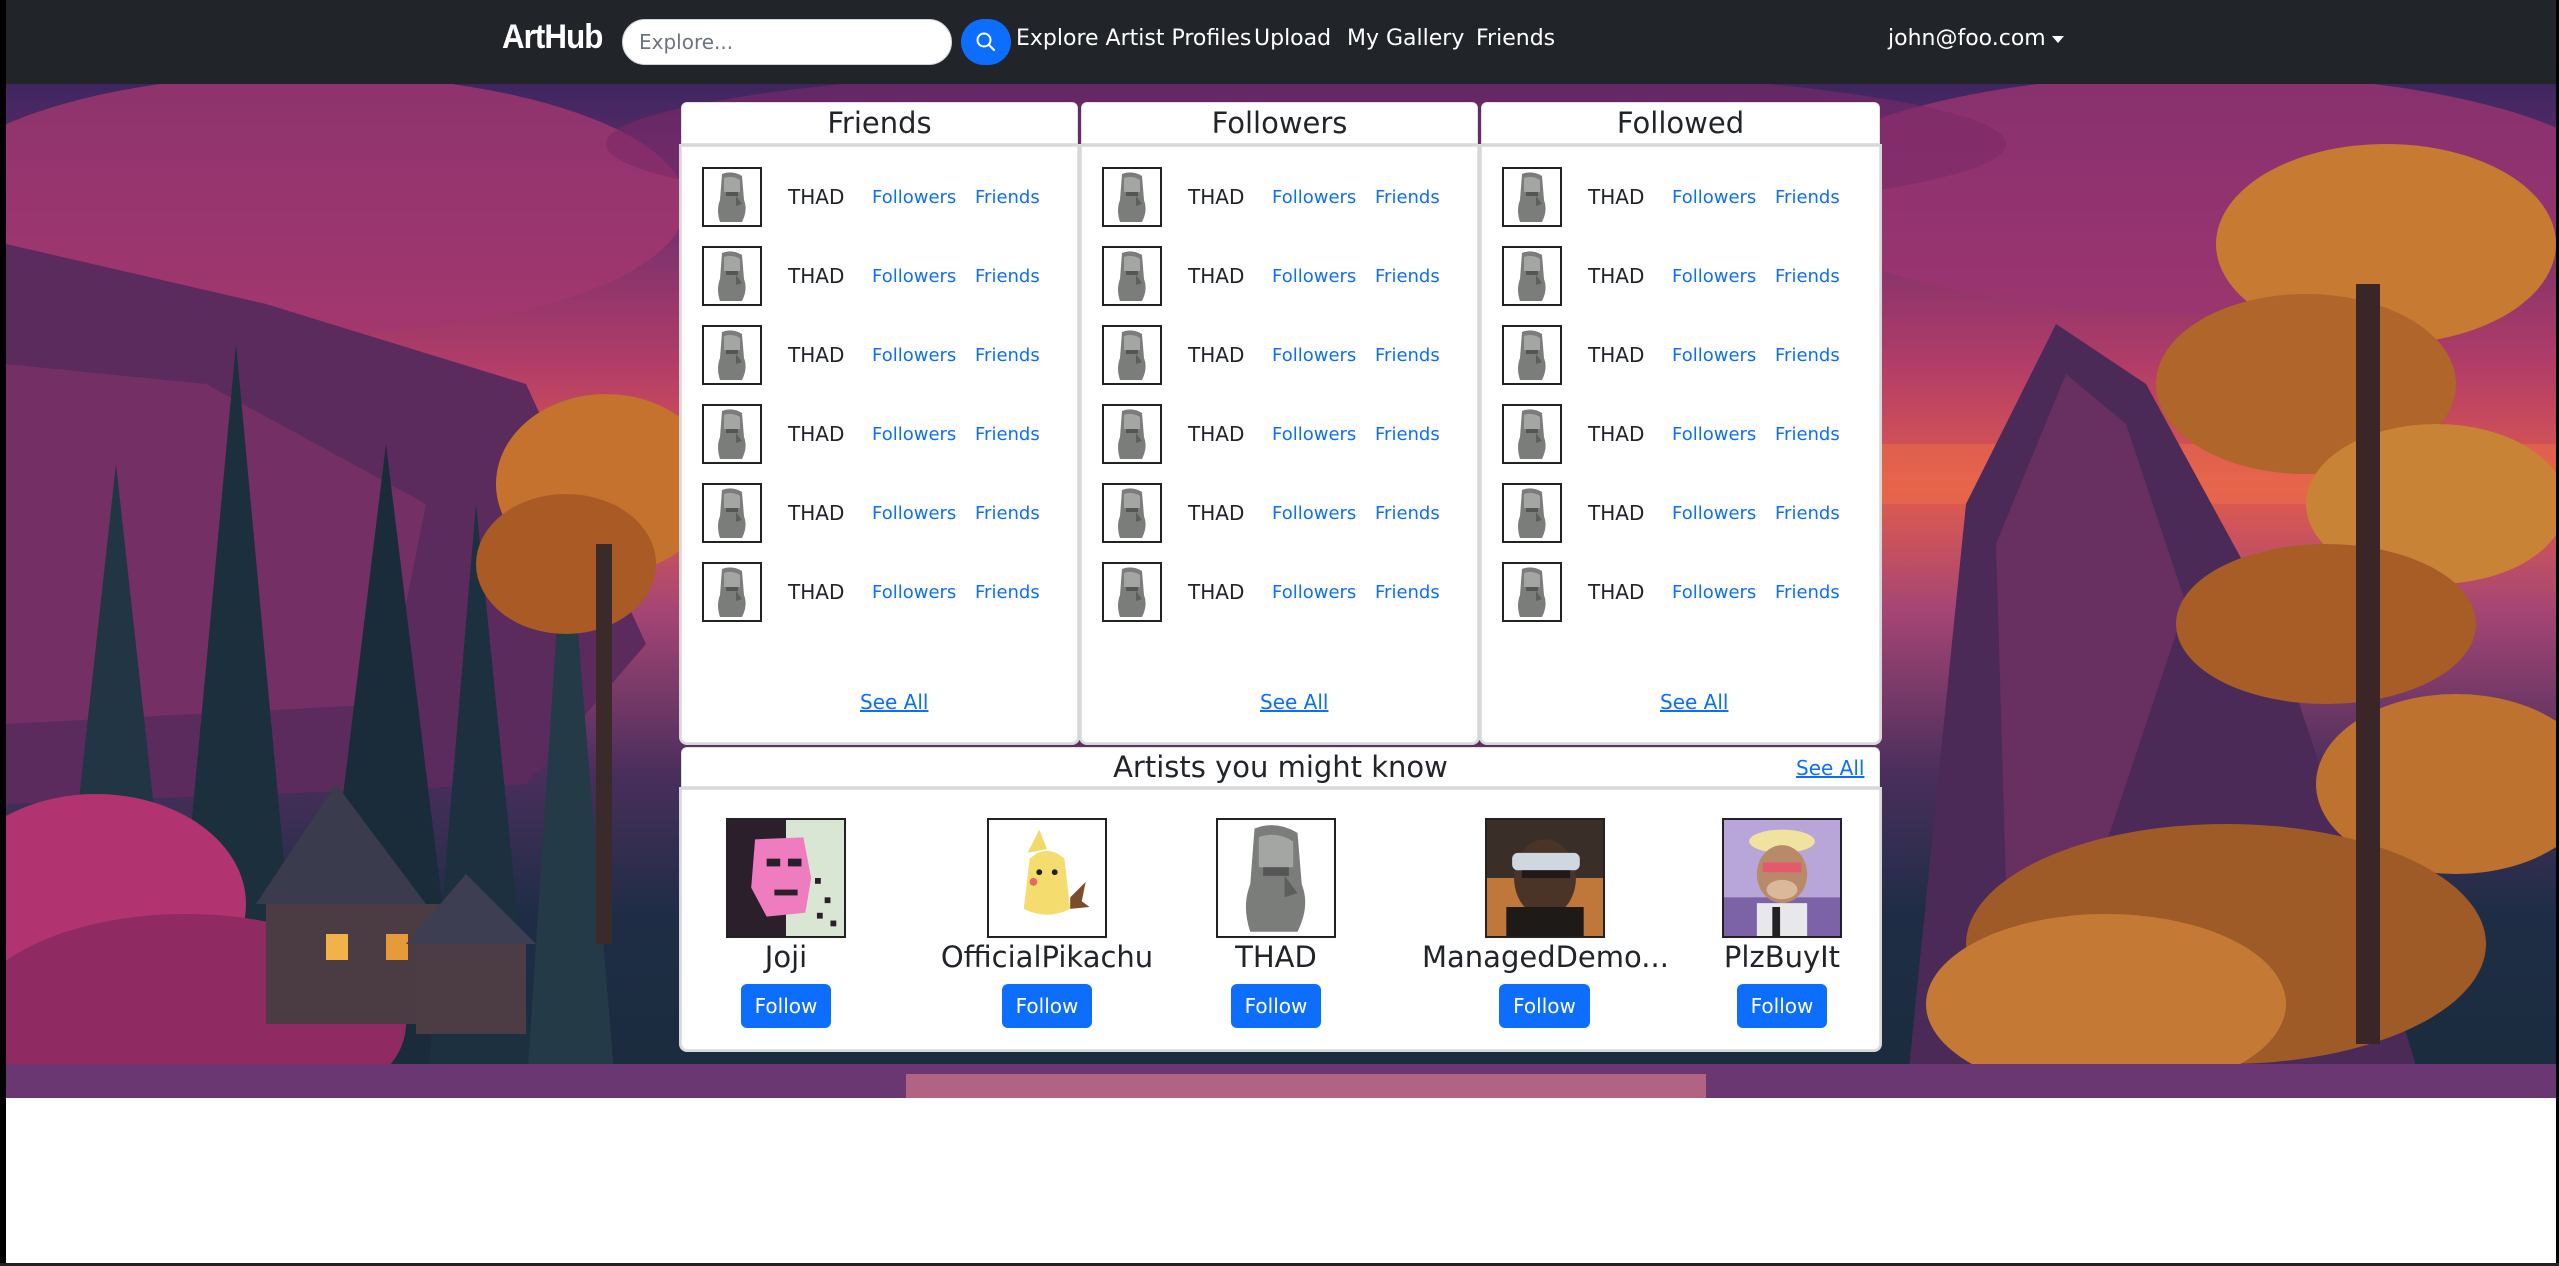 The height and width of the screenshot is (1266, 2559). I want to click on followers-see-all-link: See All, so click(1294, 702).